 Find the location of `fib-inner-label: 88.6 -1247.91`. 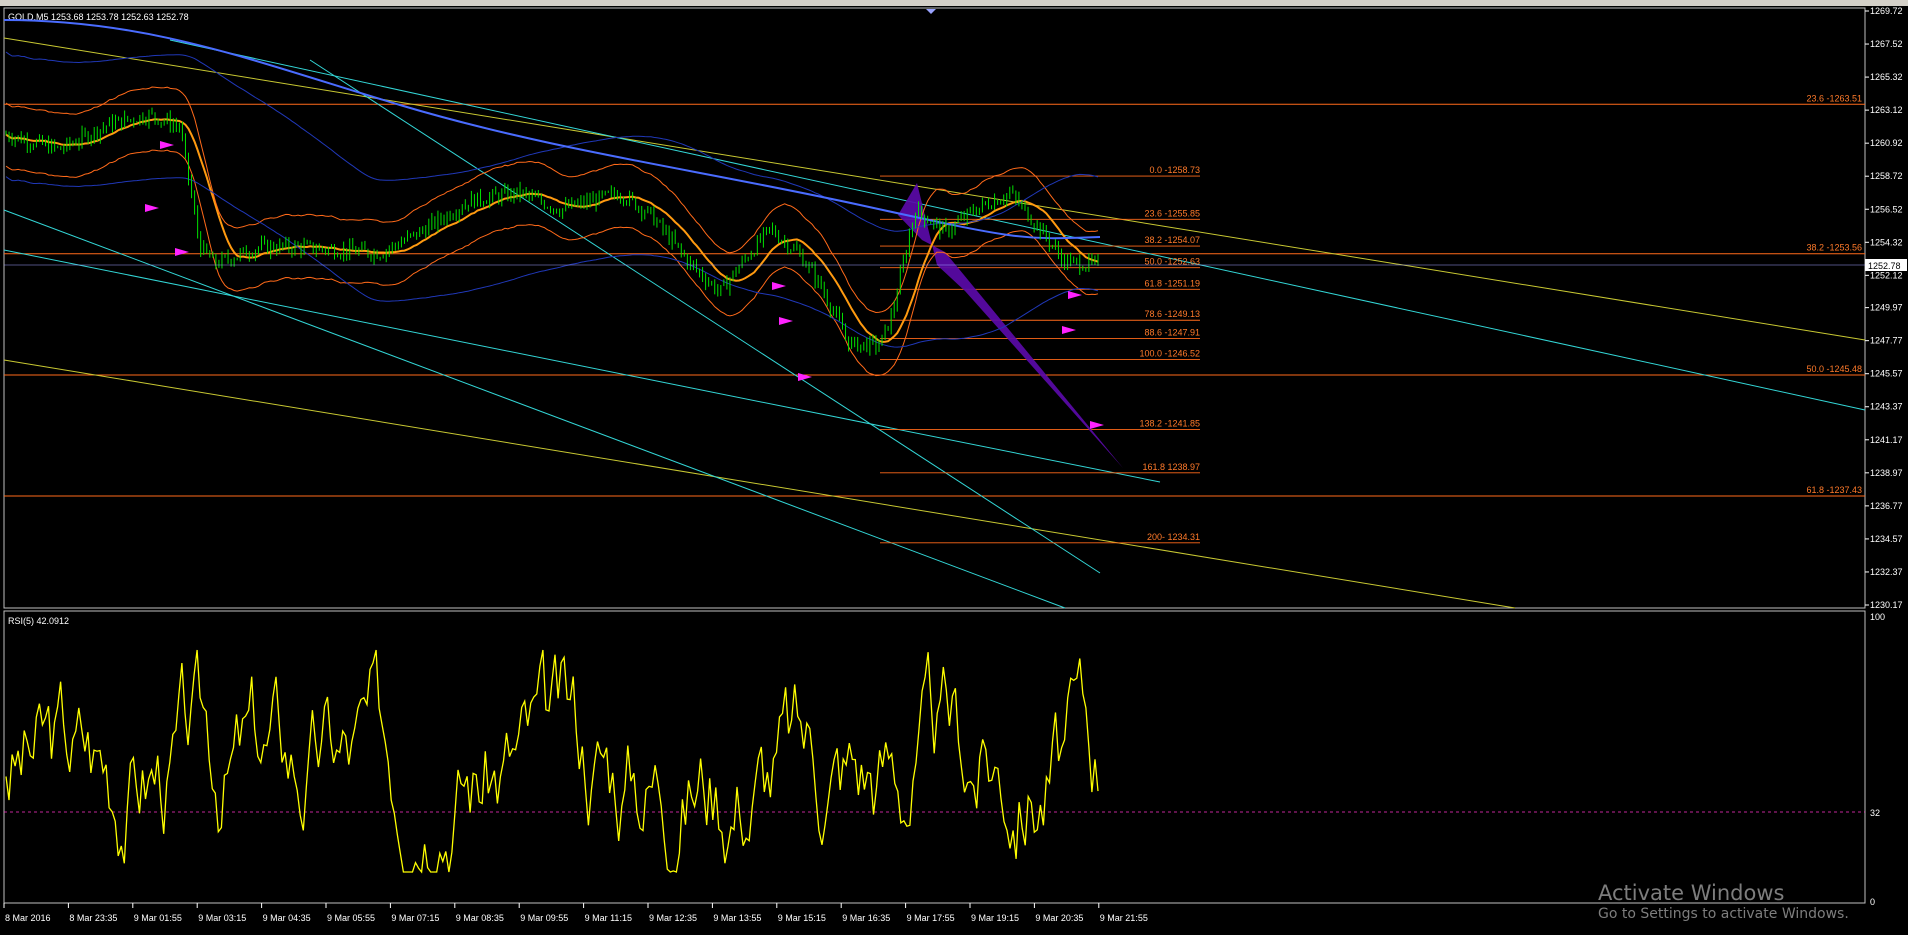

fib-inner-label: 88.6 -1247.91 is located at coordinates (1172, 333).